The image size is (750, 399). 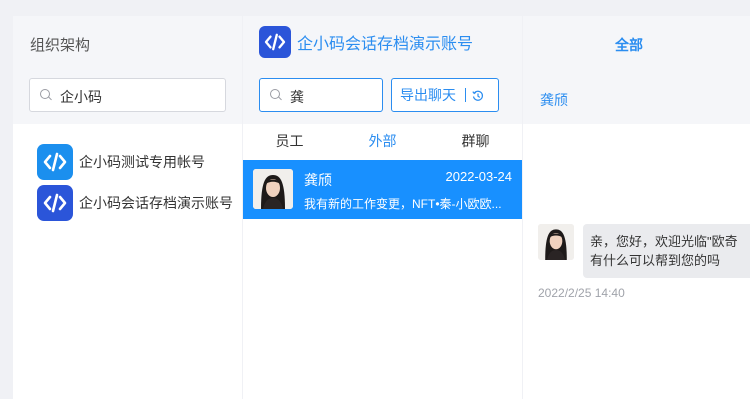 What do you see at coordinates (385, 44) in the screenshot?
I see `chat-account-title: 企小码会话存档演示账号` at bounding box center [385, 44].